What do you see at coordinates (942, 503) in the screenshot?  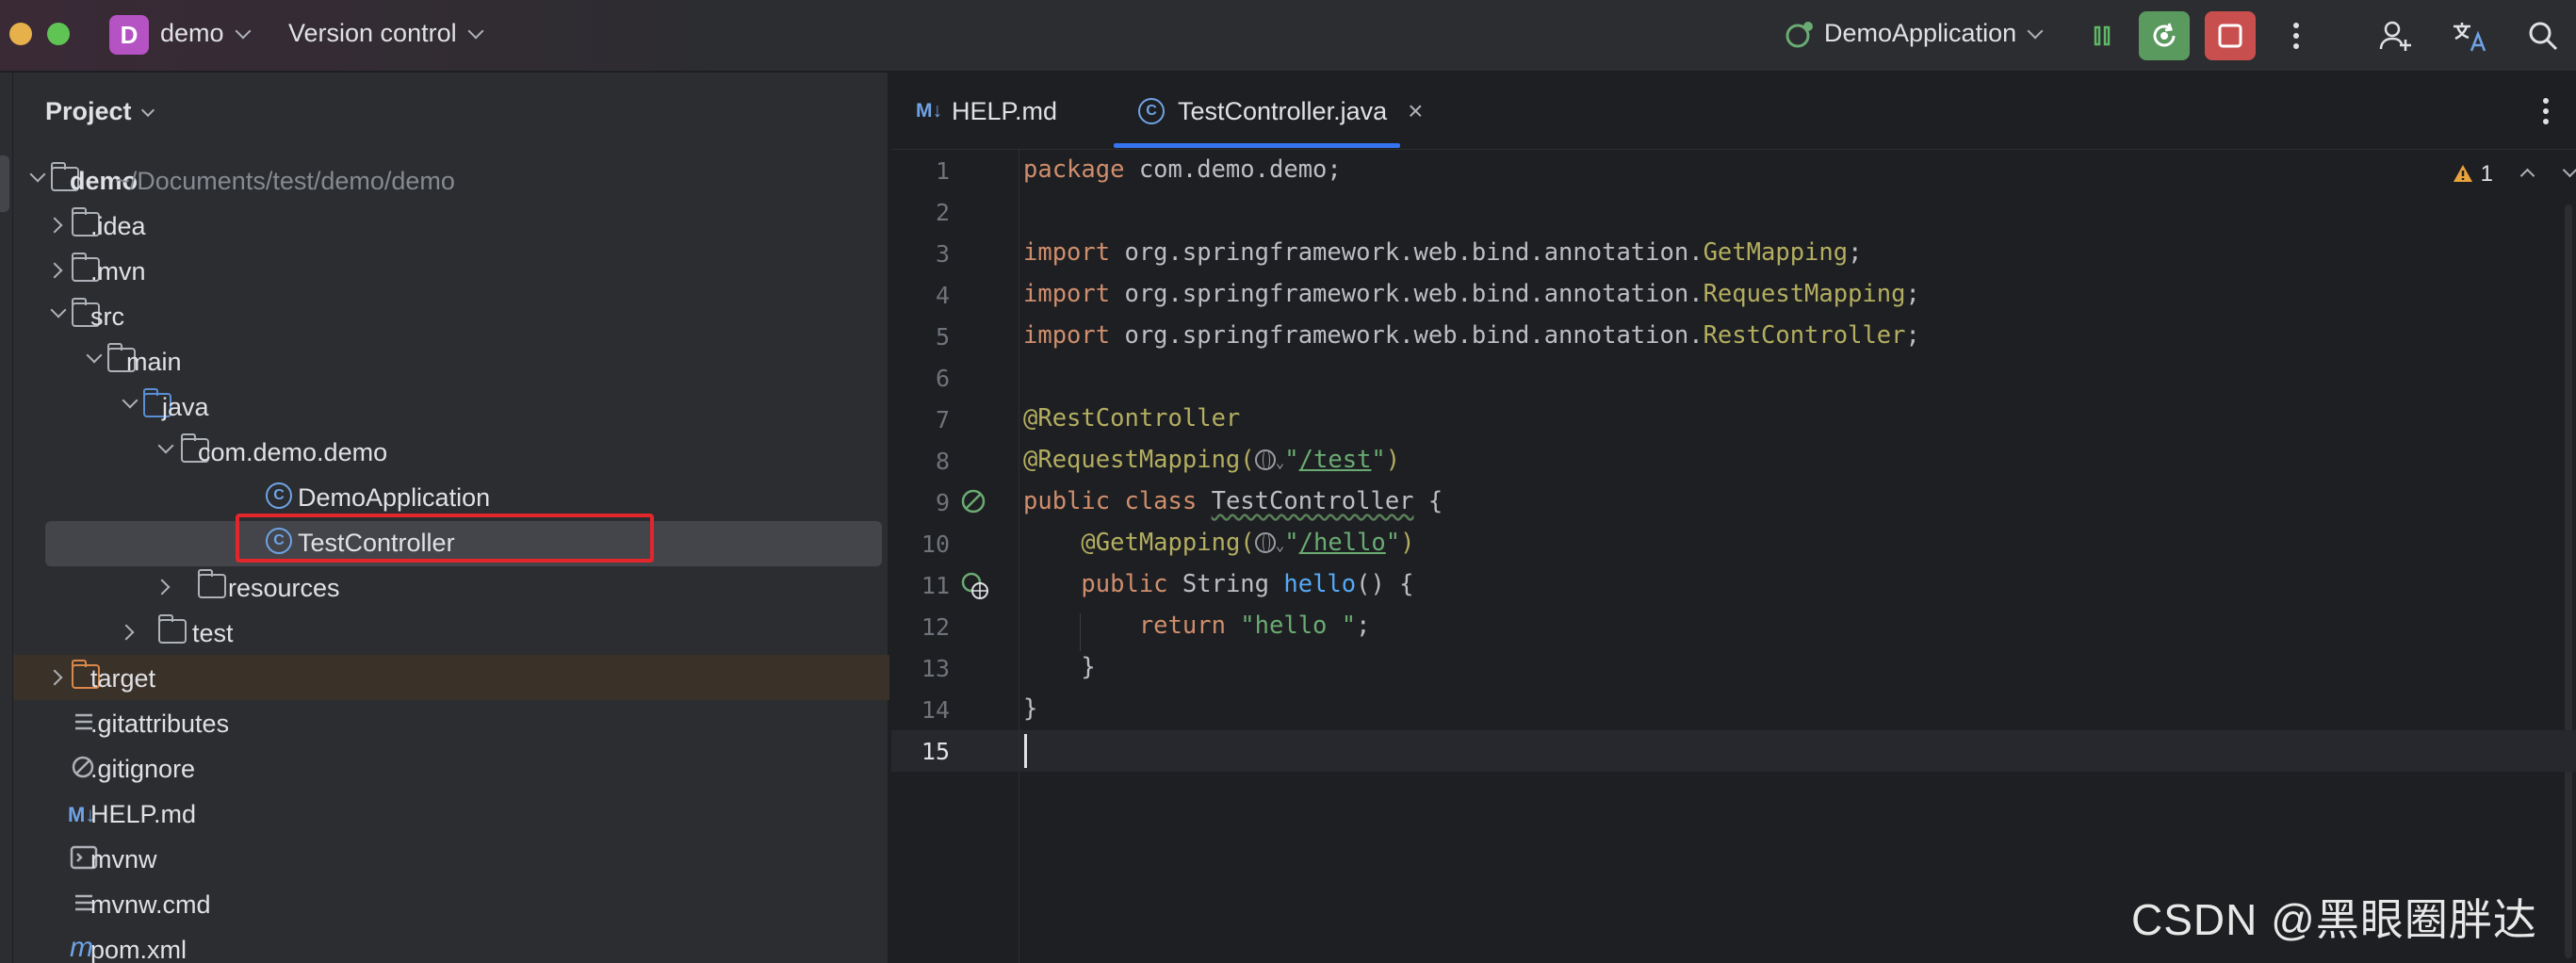 I see `line-number: 9` at bounding box center [942, 503].